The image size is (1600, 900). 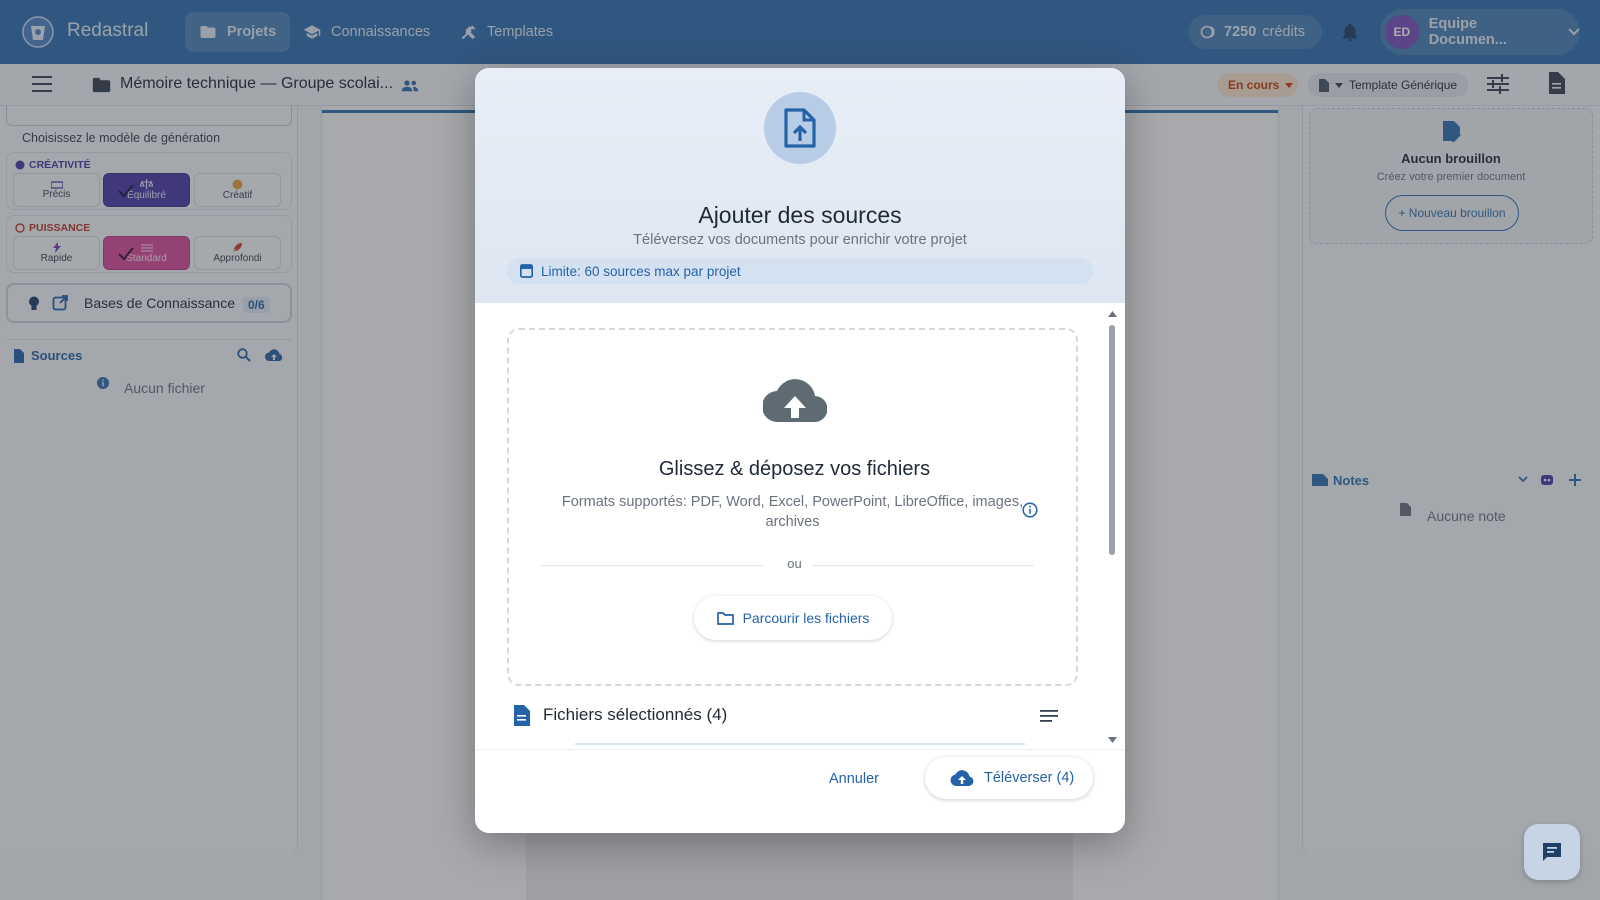 I want to click on upload-file-icon-circle, so click(x=800, y=128).